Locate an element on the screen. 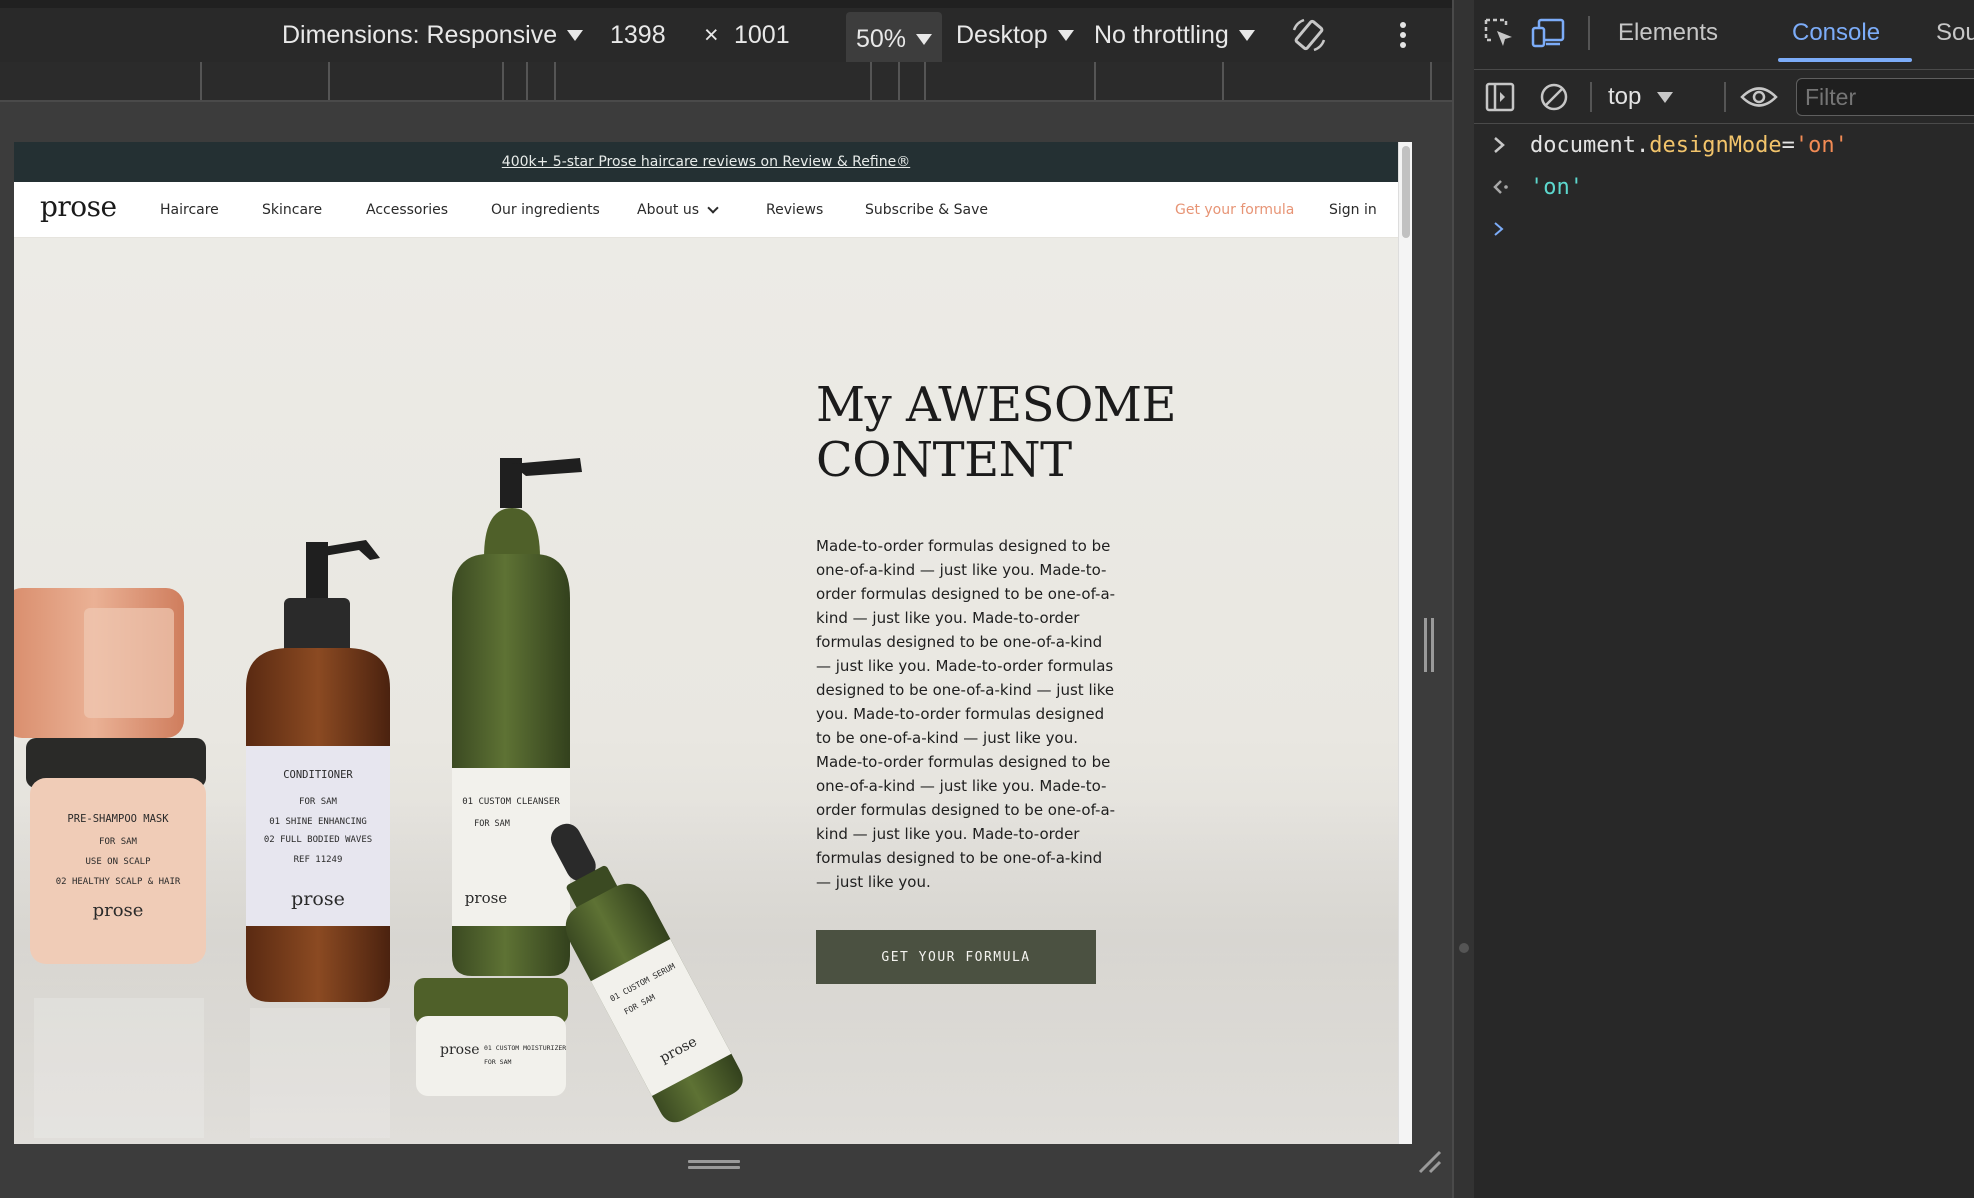 The width and height of the screenshot is (1974, 1198). chevron-right-icon is located at coordinates (1499, 145).